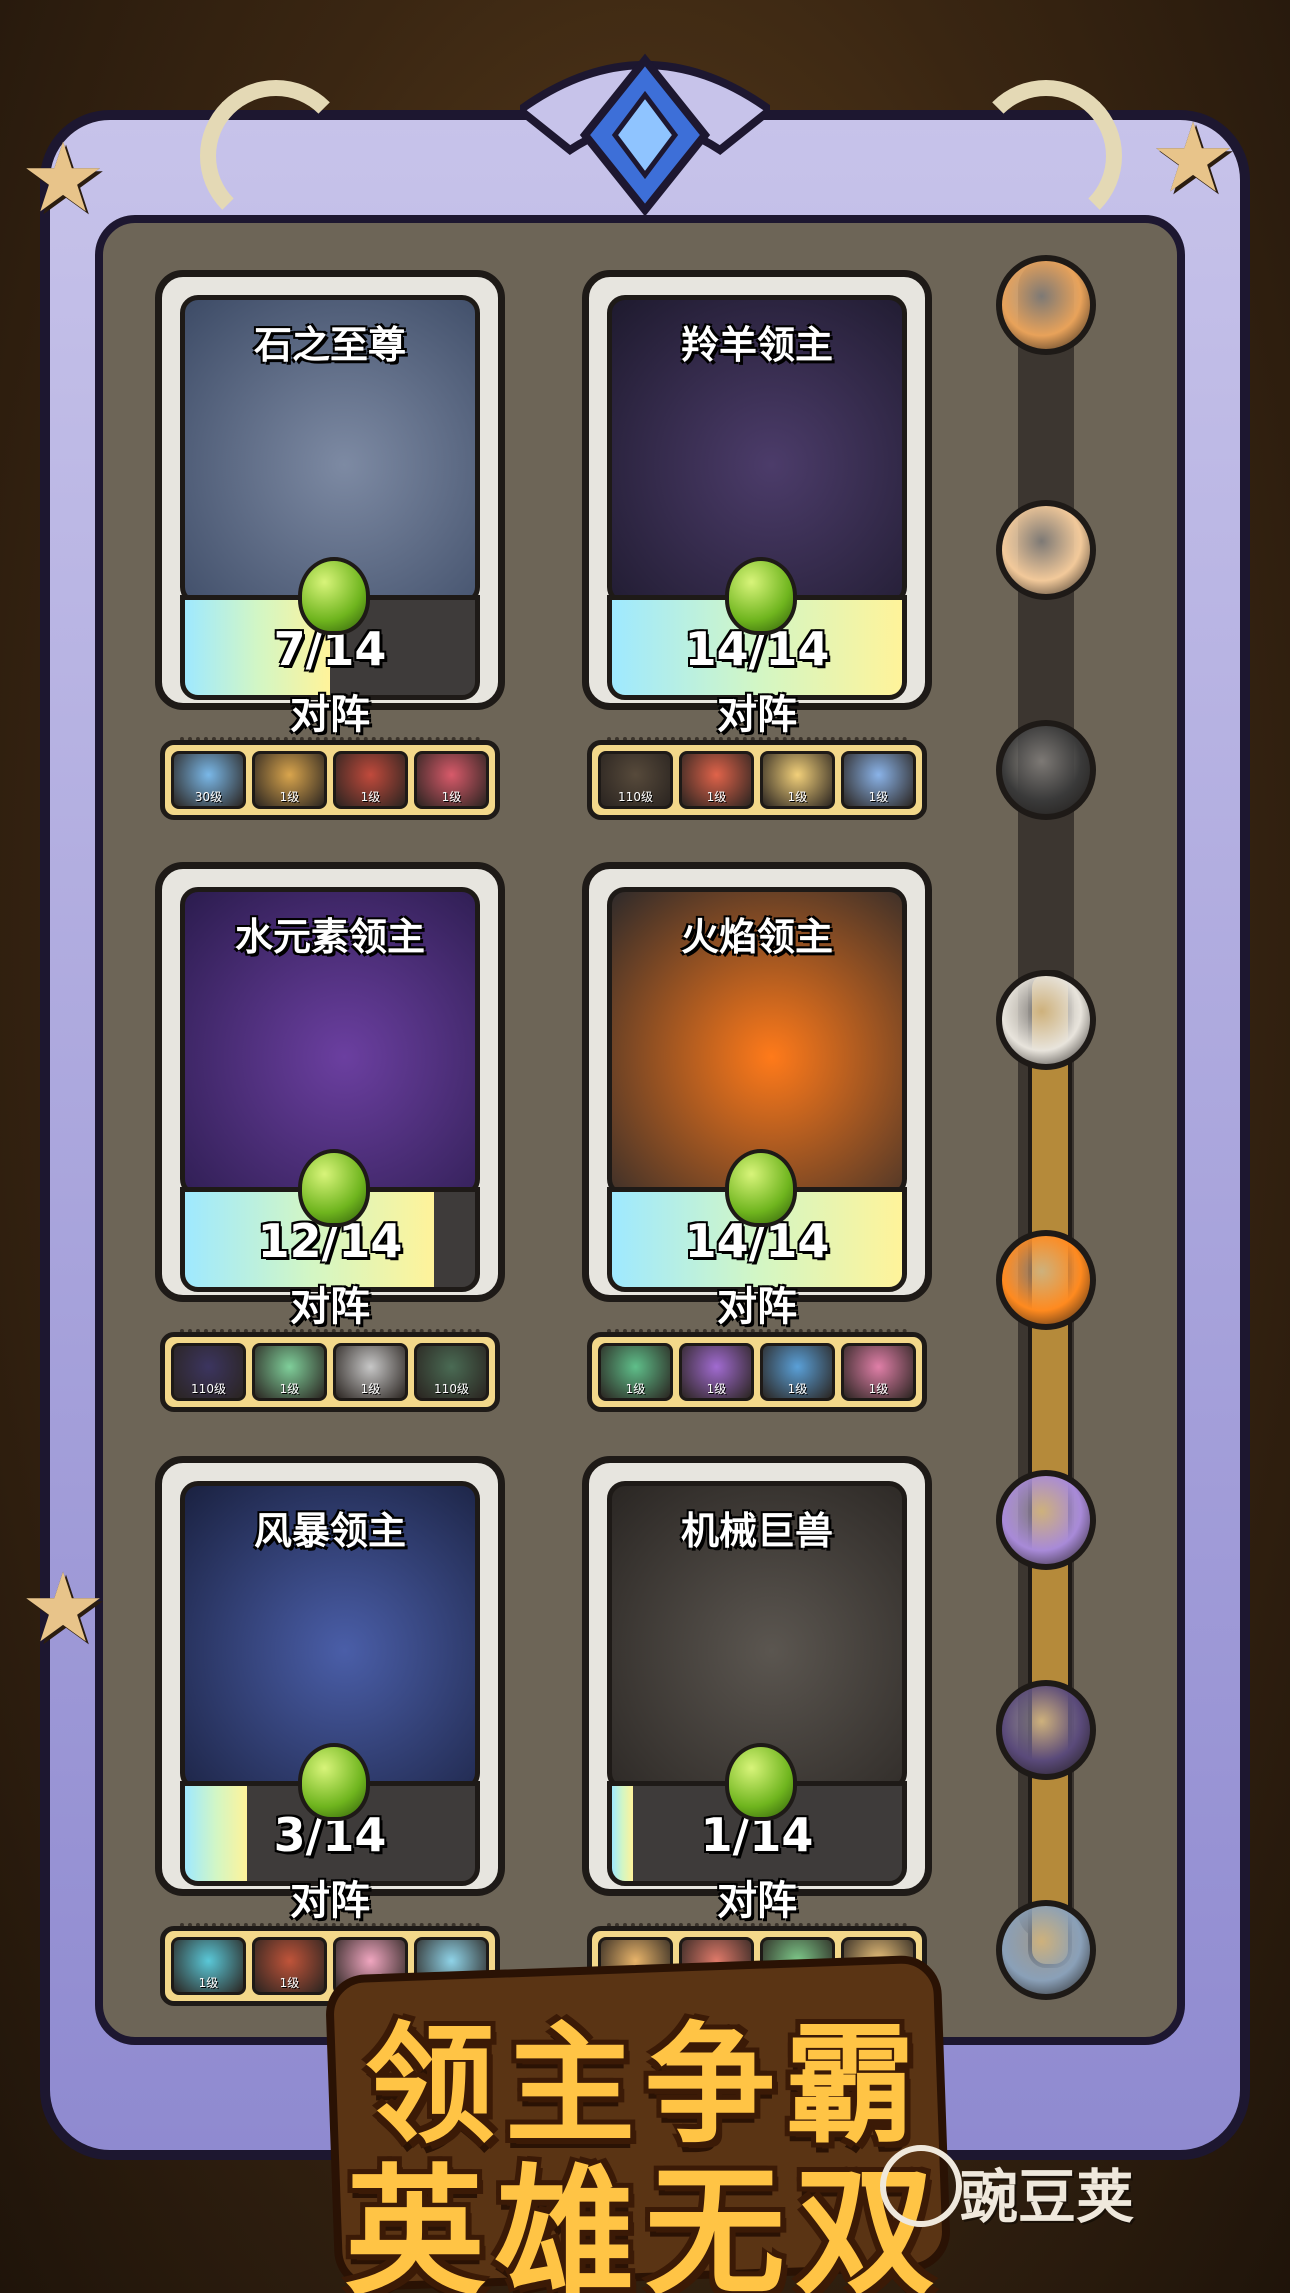  Describe the element at coordinates (1046, 770) in the screenshot. I see `robot-boss-icon` at that location.